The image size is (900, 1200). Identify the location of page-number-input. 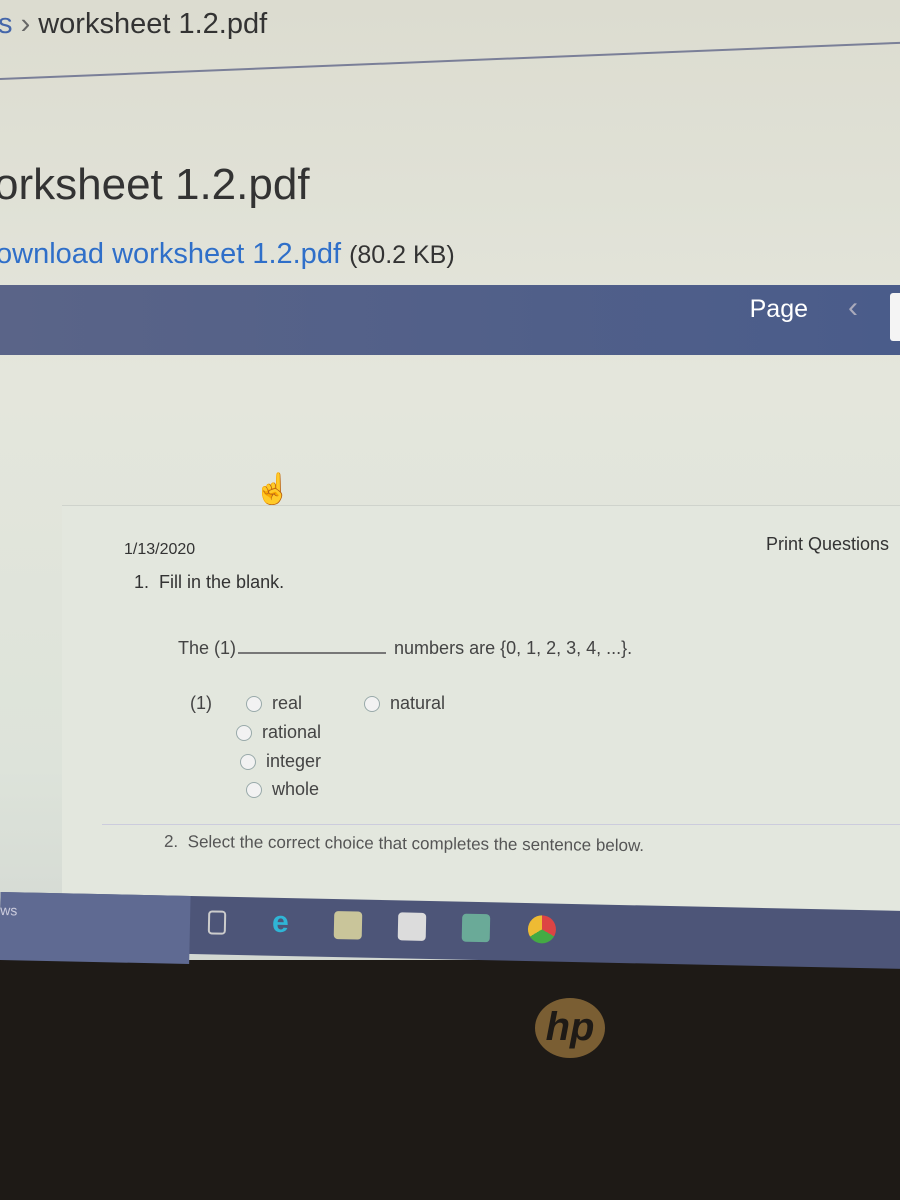
(895, 317).